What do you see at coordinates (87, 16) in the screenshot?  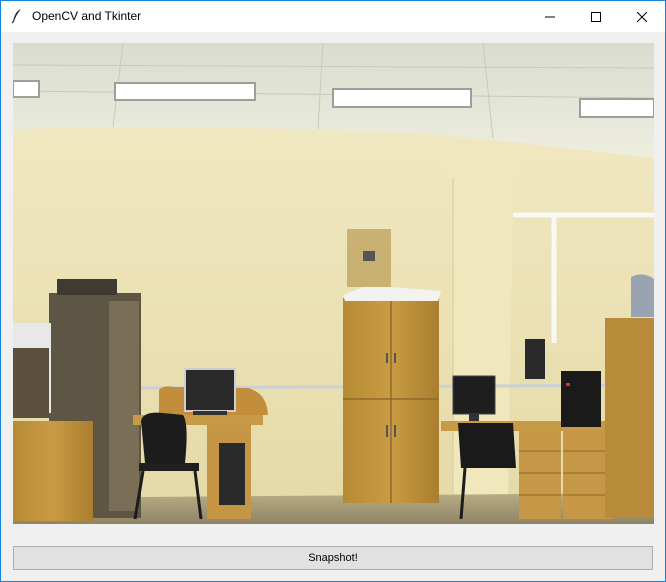 I see `window-title: OpenCV and Tkinter` at bounding box center [87, 16].